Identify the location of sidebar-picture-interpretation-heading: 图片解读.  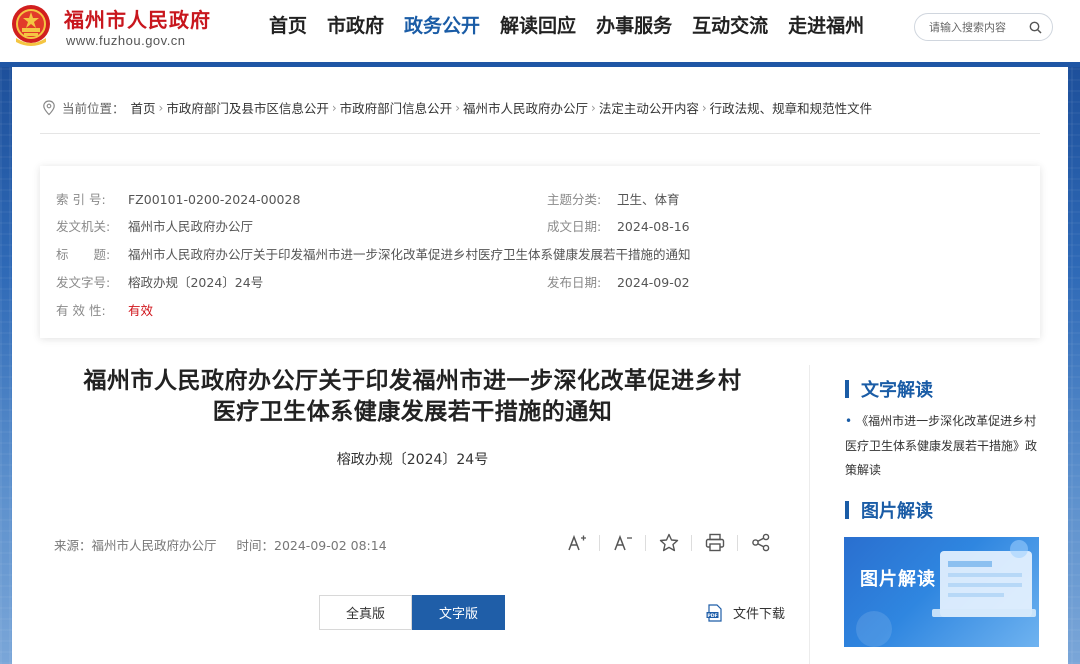
(889, 510).